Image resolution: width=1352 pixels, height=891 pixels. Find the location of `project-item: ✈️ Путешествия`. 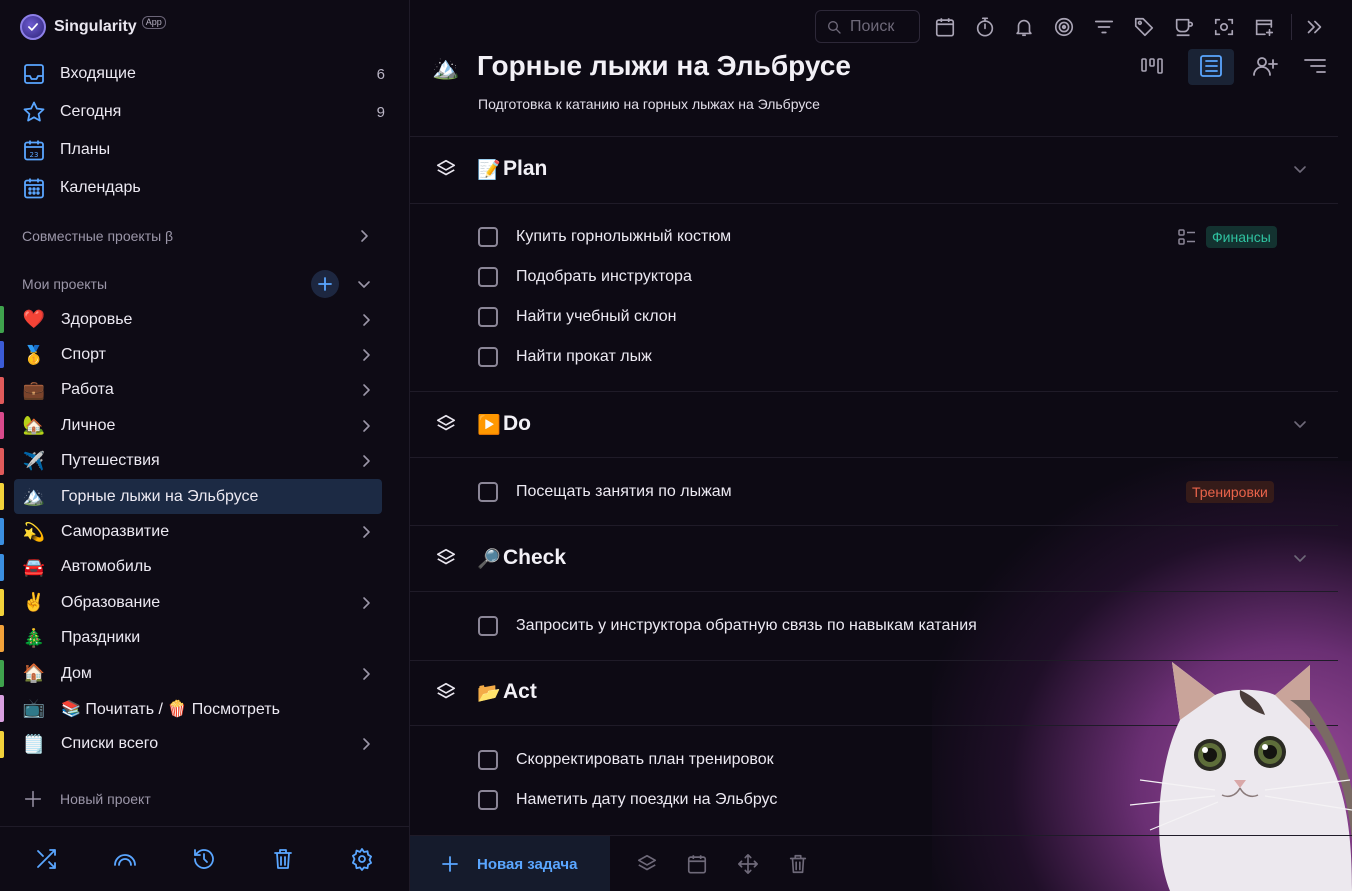

project-item: ✈️ Путешествия is located at coordinates (205, 461).